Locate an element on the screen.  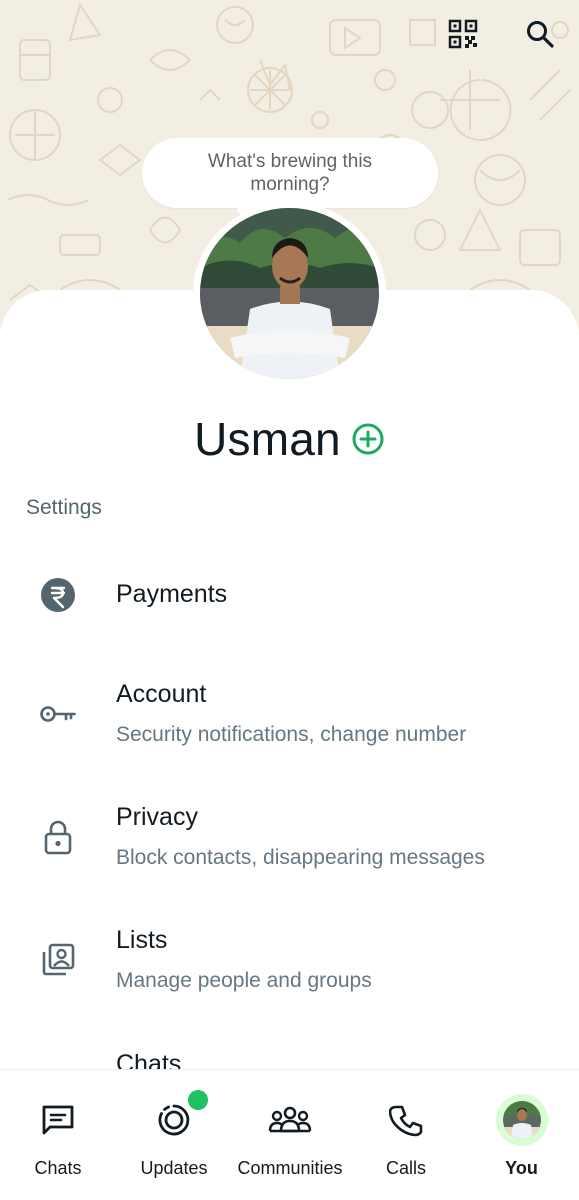
search-icon is located at coordinates (540, 34).